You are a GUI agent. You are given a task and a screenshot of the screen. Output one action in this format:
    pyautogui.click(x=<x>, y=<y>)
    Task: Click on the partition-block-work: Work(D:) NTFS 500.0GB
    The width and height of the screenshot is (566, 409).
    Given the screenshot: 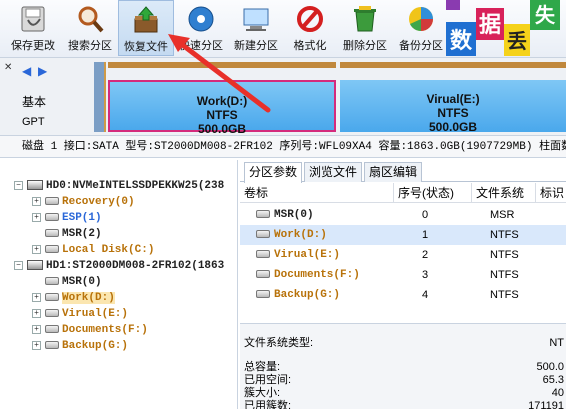 What is the action you would take?
    pyautogui.click(x=222, y=99)
    